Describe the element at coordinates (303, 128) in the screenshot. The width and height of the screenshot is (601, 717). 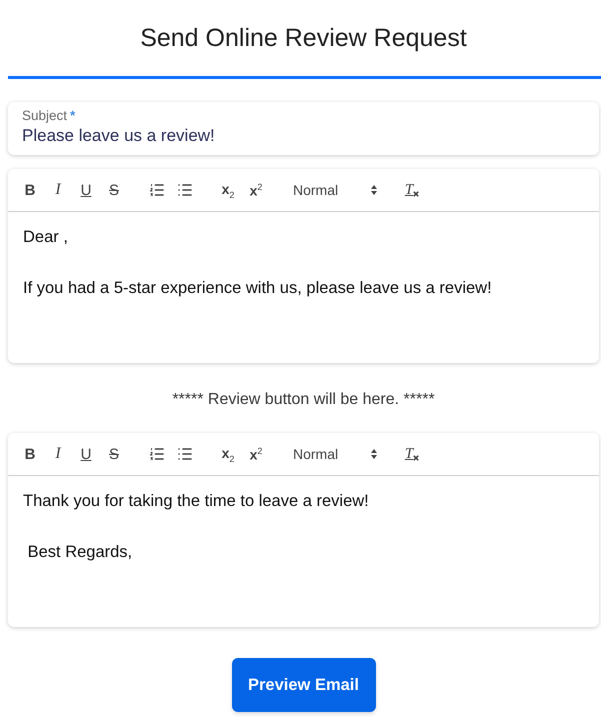
I see `subject-field: Subject * Please leave us a review!` at that location.